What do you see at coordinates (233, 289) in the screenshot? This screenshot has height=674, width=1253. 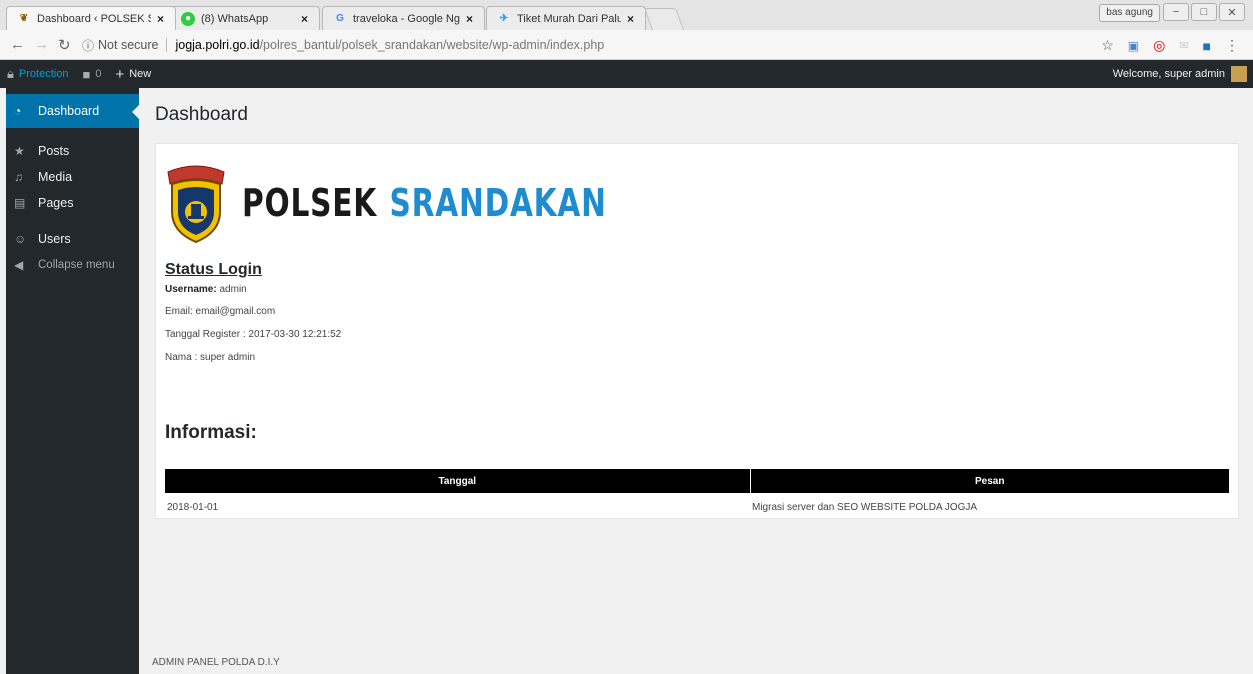 I see `username-value: admin` at bounding box center [233, 289].